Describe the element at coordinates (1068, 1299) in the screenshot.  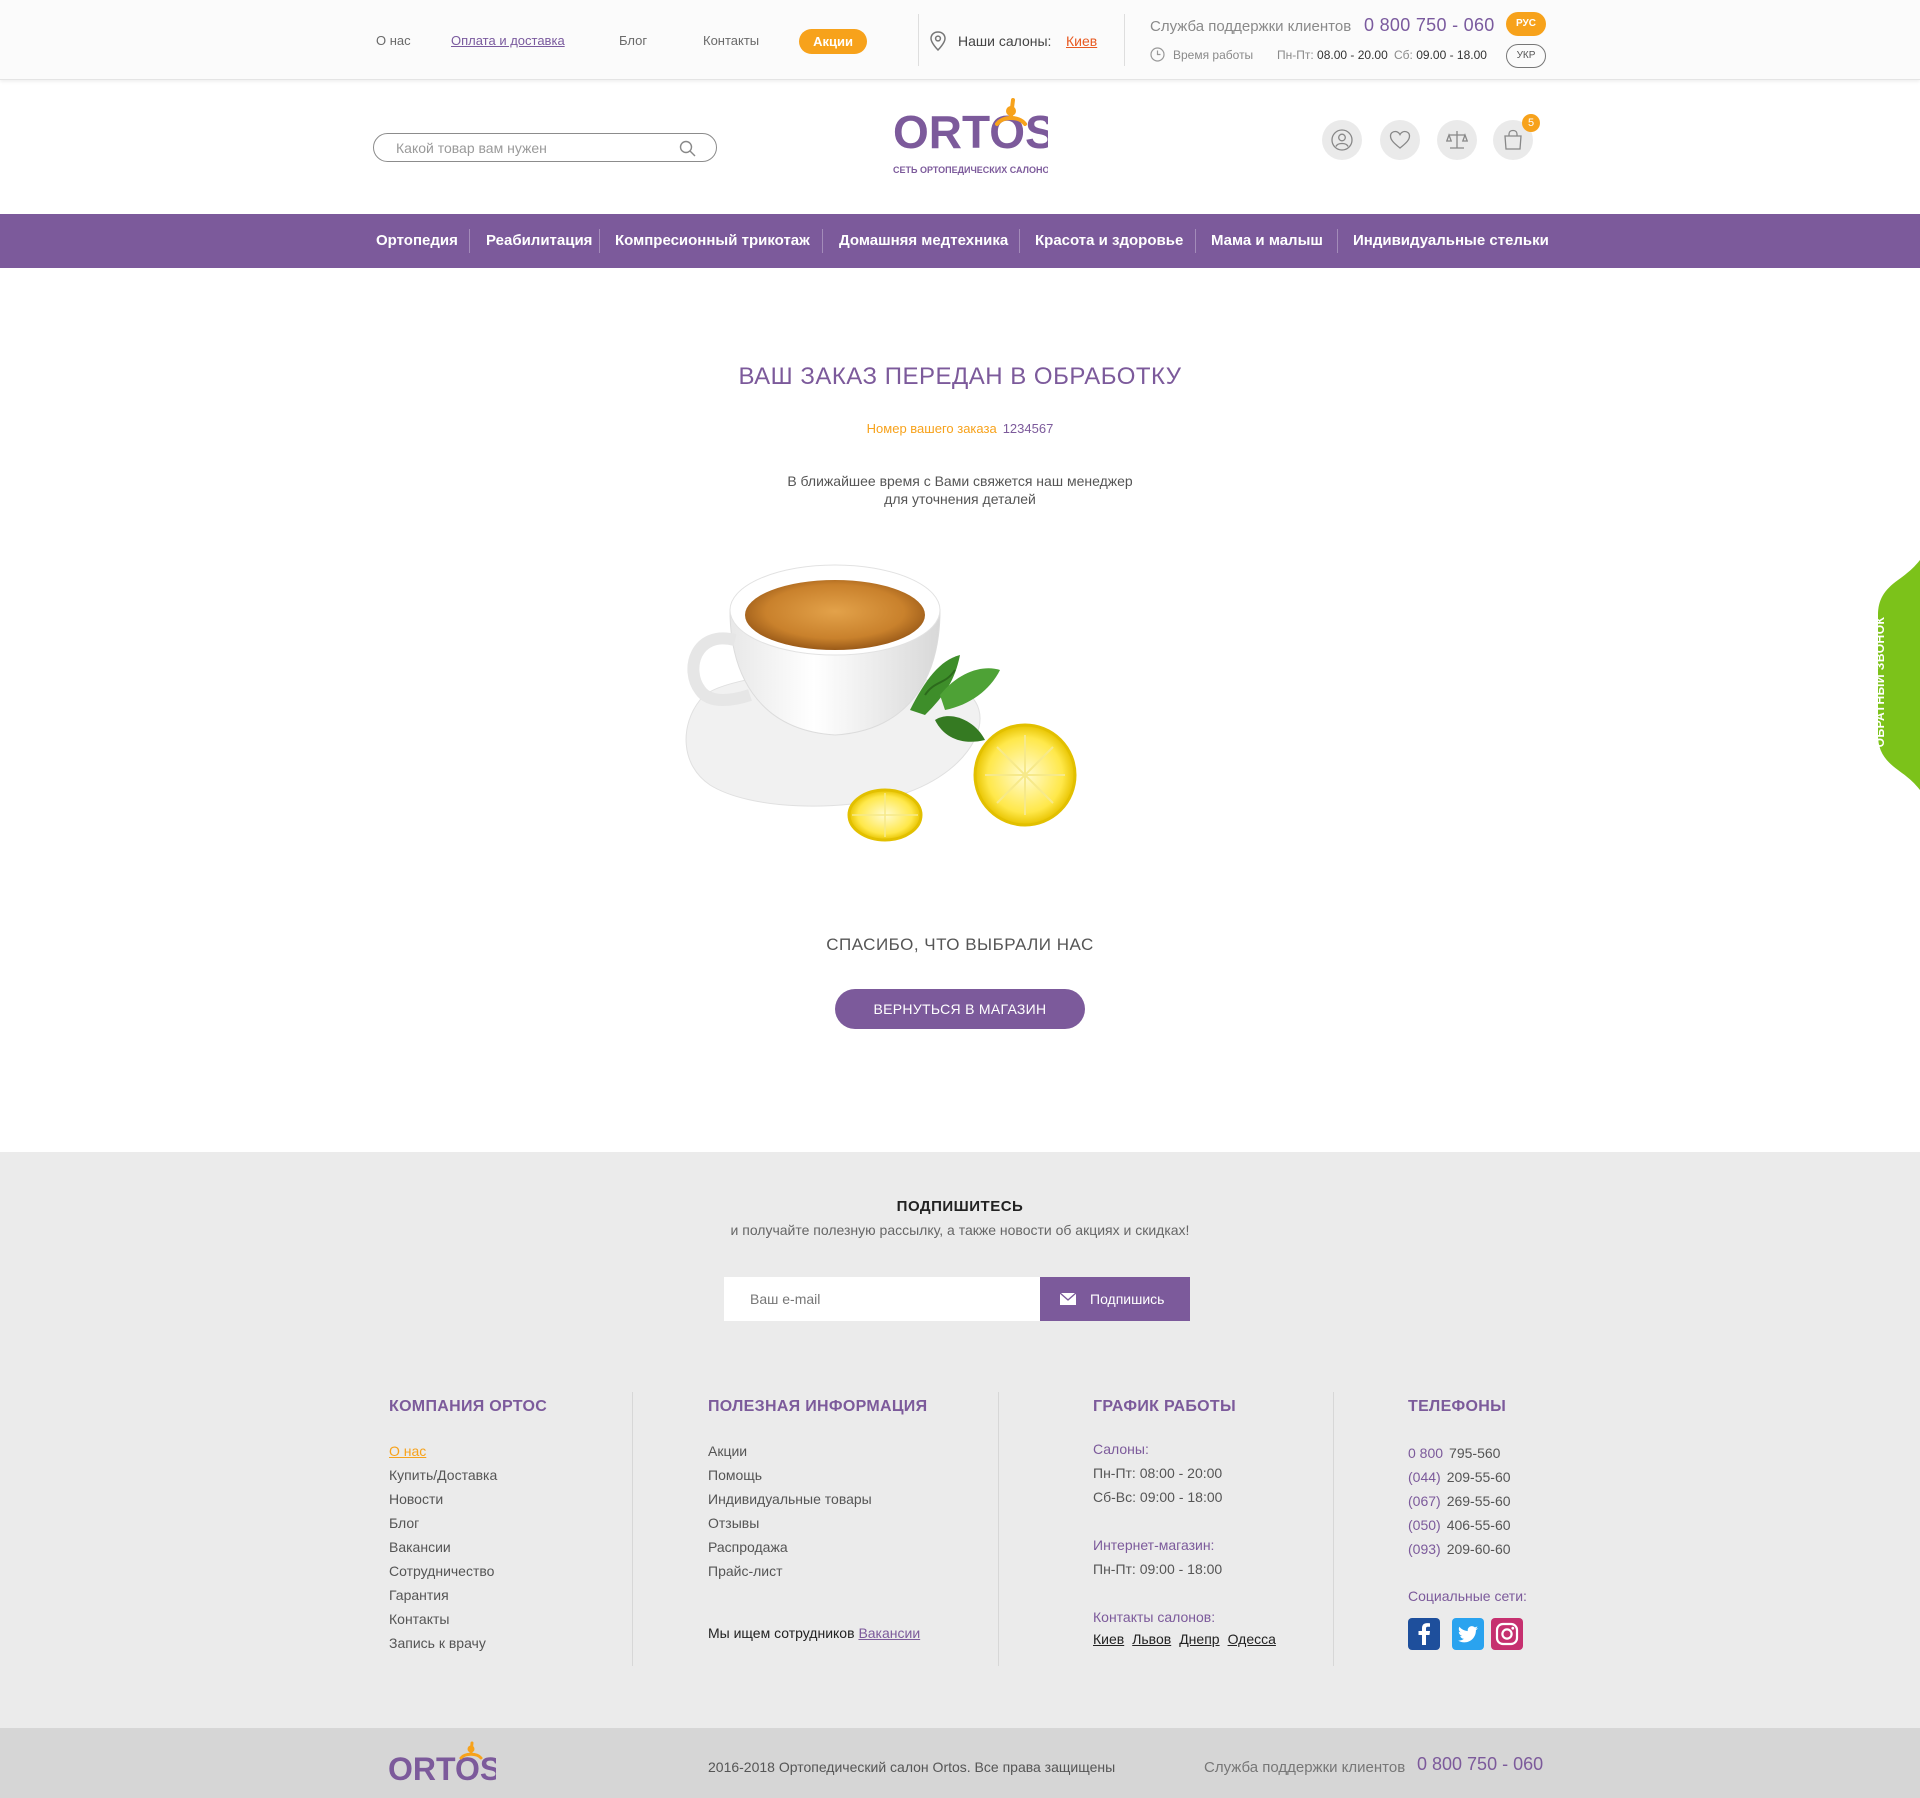
I see `envelope-icon` at that location.